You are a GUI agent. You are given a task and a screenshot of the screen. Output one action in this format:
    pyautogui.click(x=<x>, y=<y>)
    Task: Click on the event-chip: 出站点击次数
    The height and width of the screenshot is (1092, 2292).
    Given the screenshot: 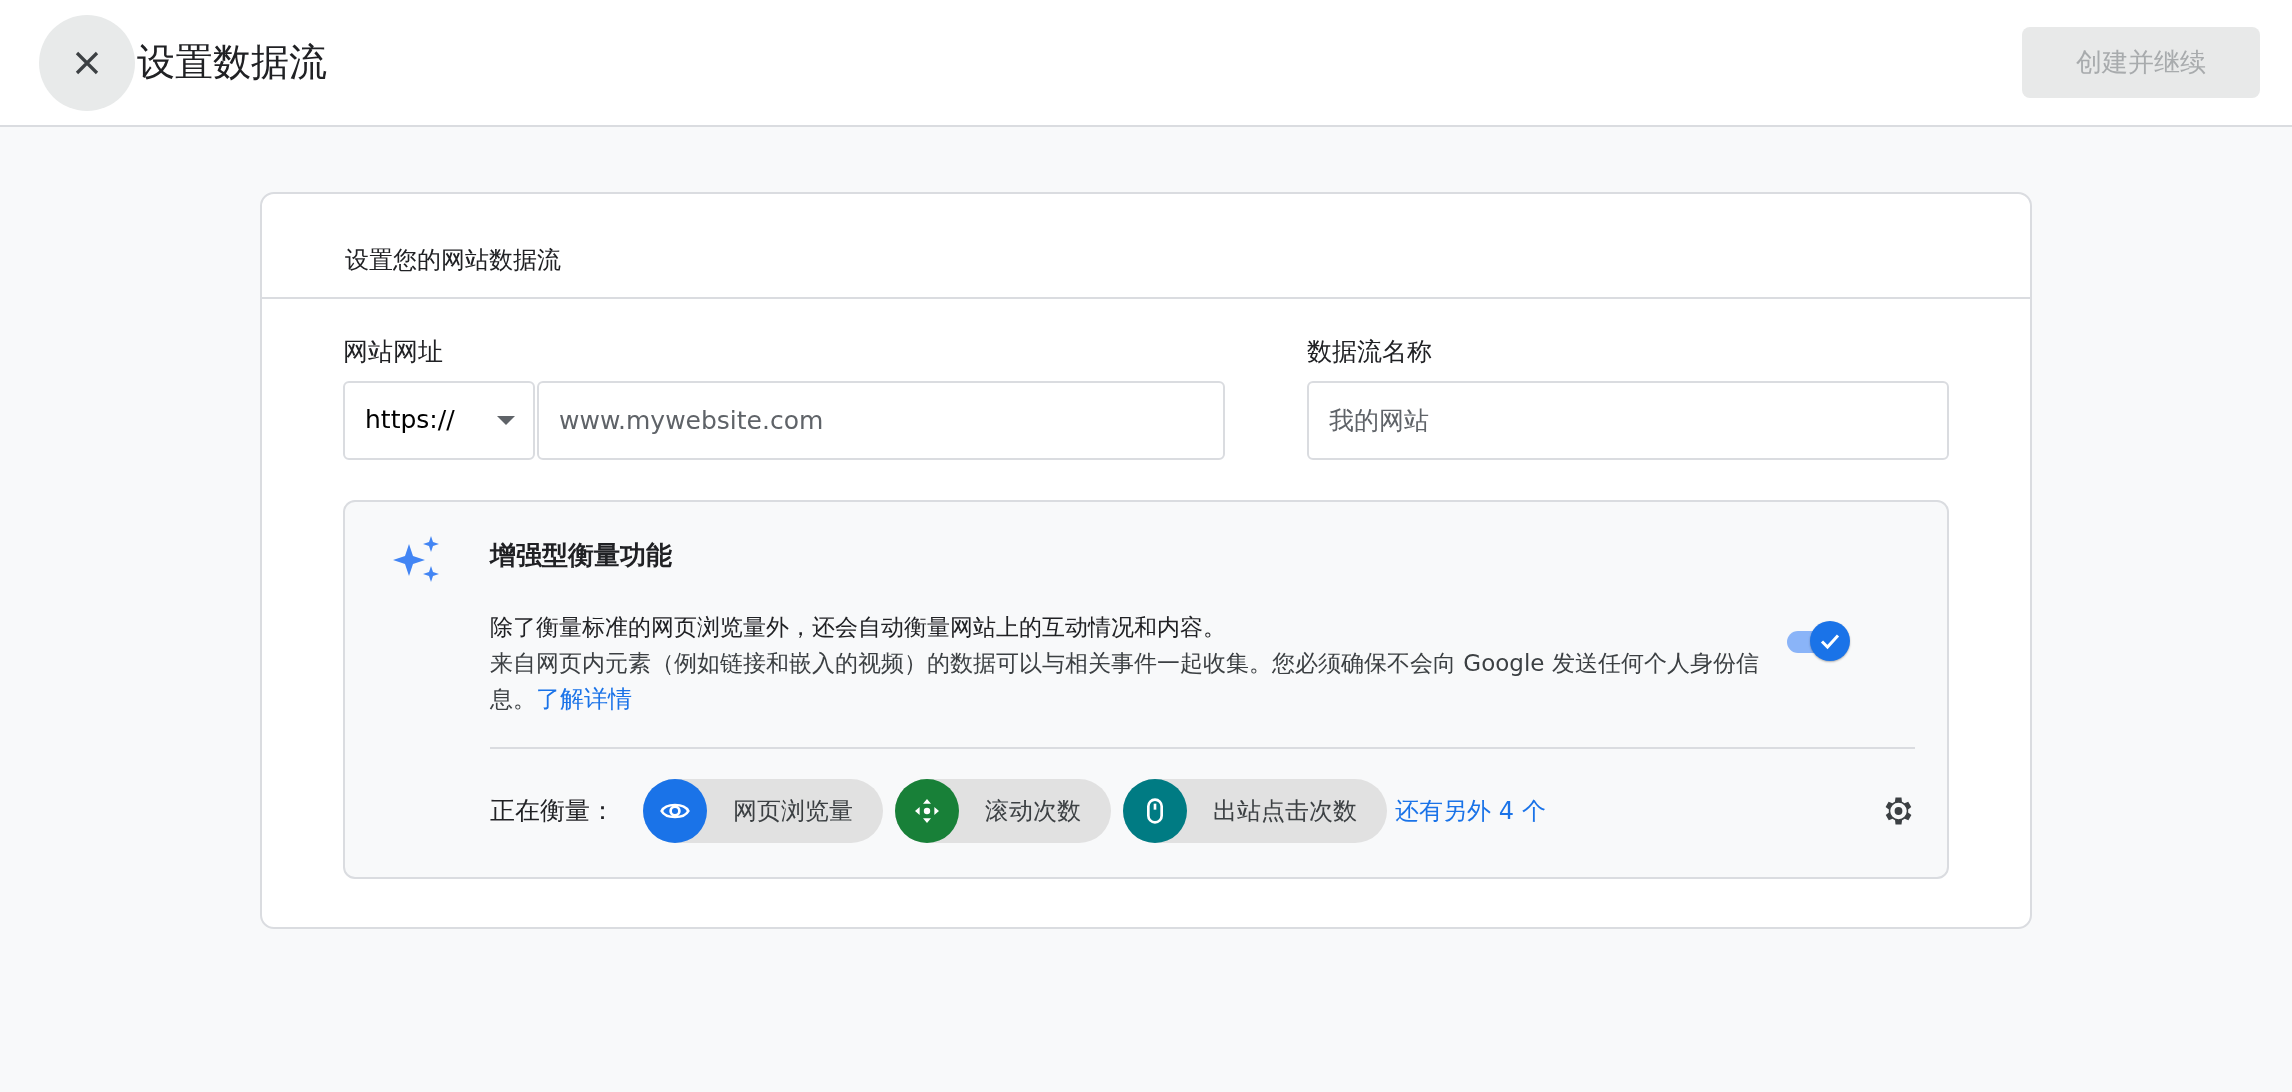 What is the action you would take?
    pyautogui.click(x=1255, y=810)
    